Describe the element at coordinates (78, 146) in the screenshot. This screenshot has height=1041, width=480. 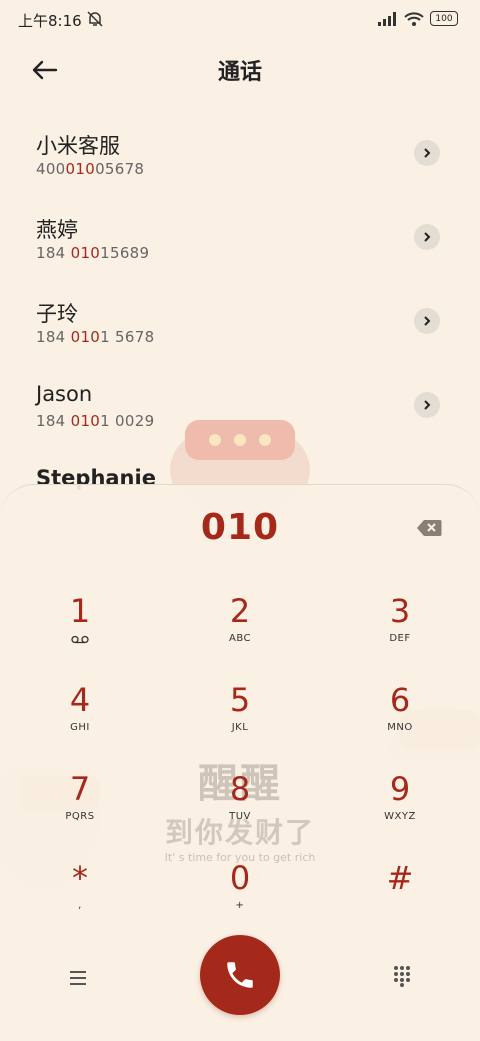
I see `contact-name: 小米客服` at that location.